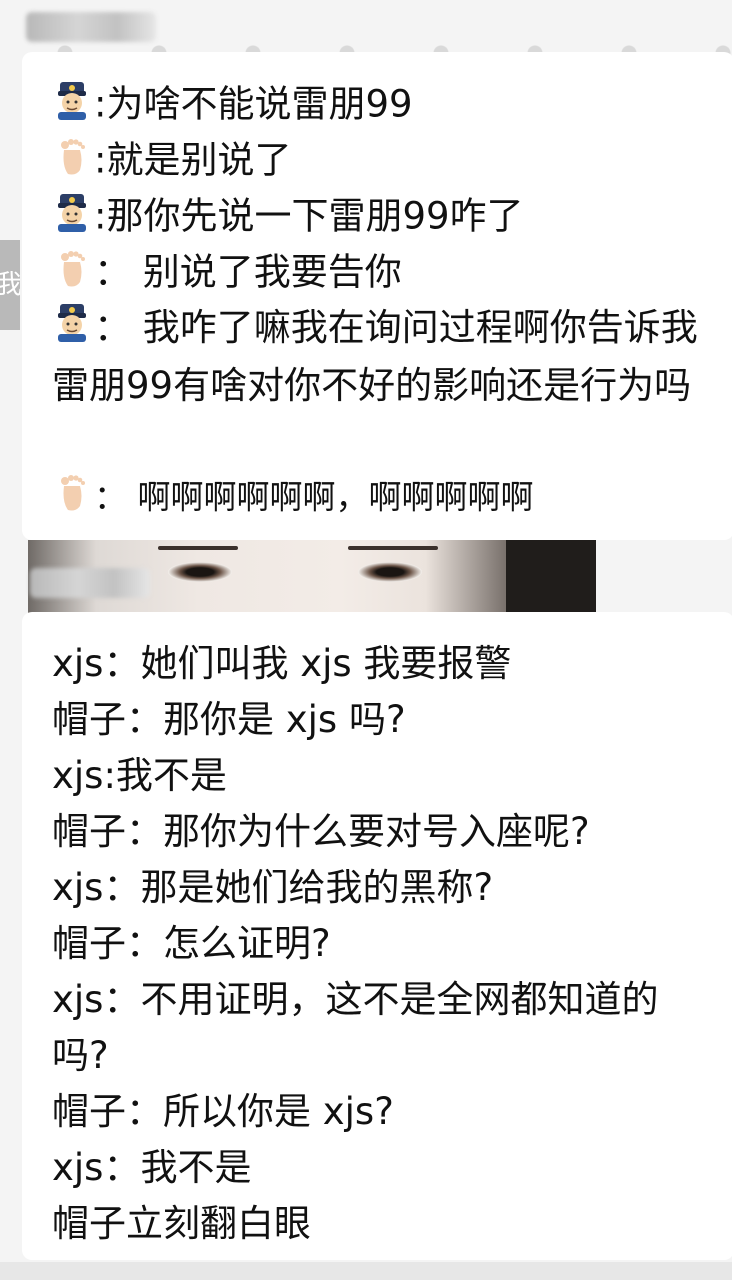 This screenshot has width=732, height=1280. Describe the element at coordinates (321, 831) in the screenshot. I see `chat-line: 帽子：那你为什么要对号入座呢?` at that location.